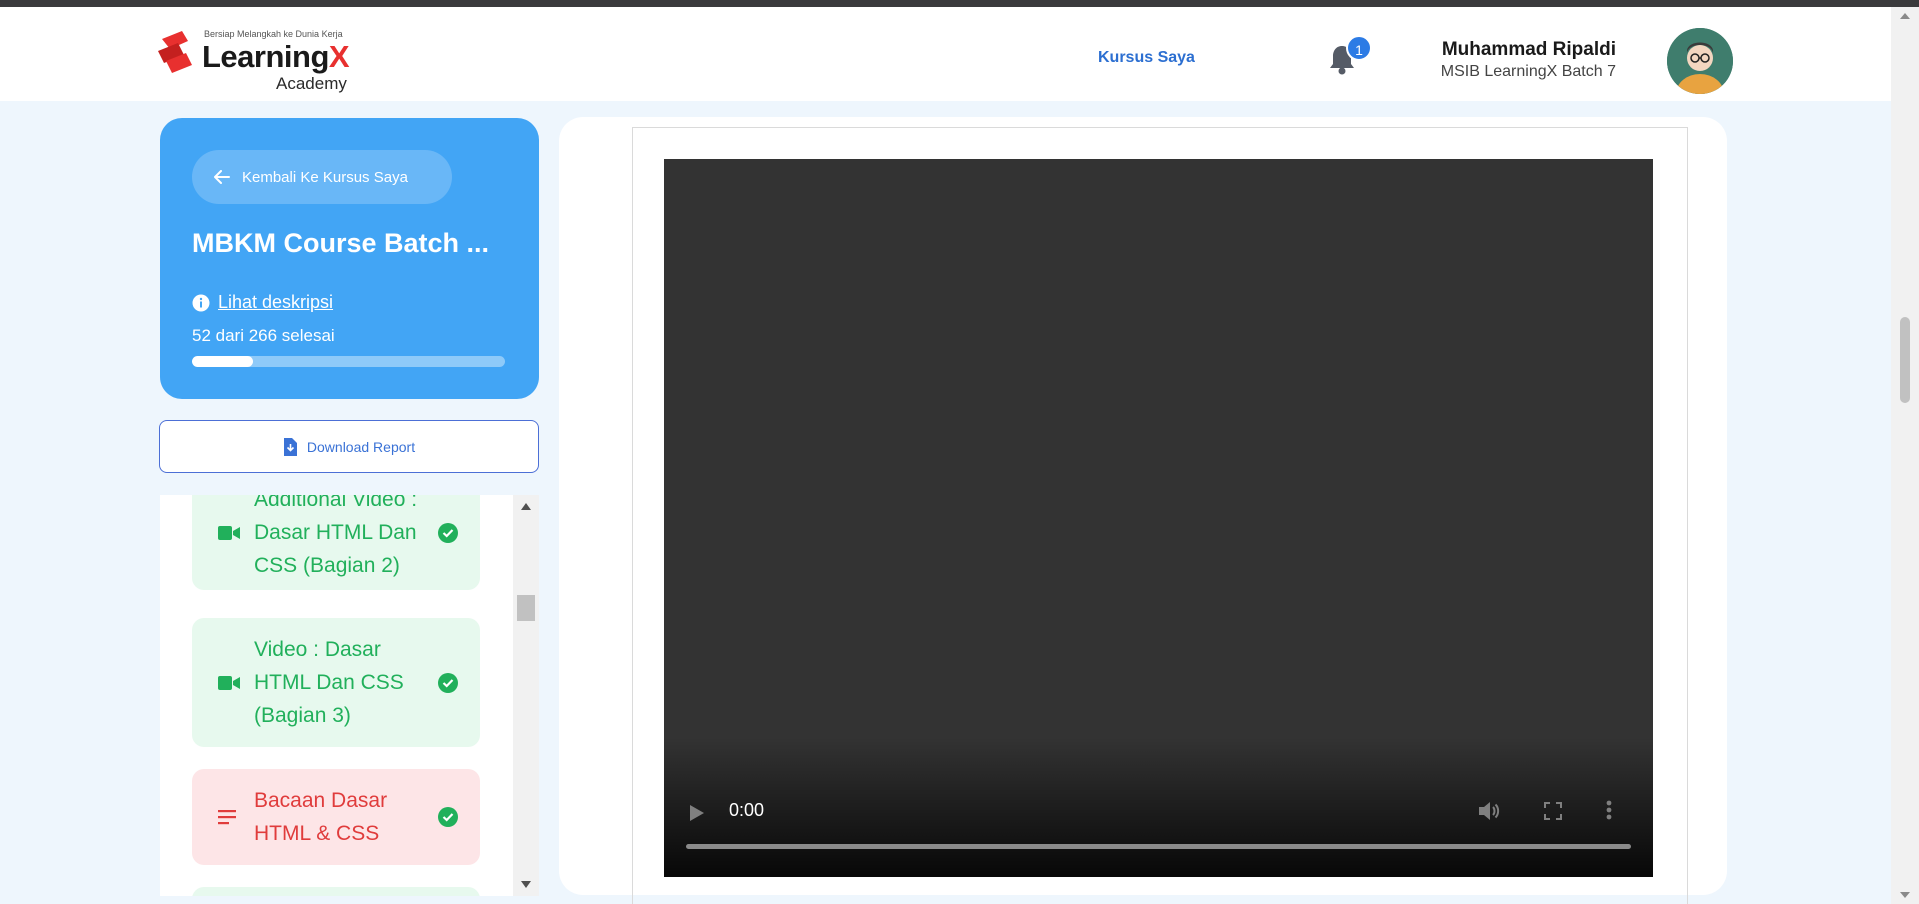 The height and width of the screenshot is (904, 1919). I want to click on user-avatar, so click(1700, 61).